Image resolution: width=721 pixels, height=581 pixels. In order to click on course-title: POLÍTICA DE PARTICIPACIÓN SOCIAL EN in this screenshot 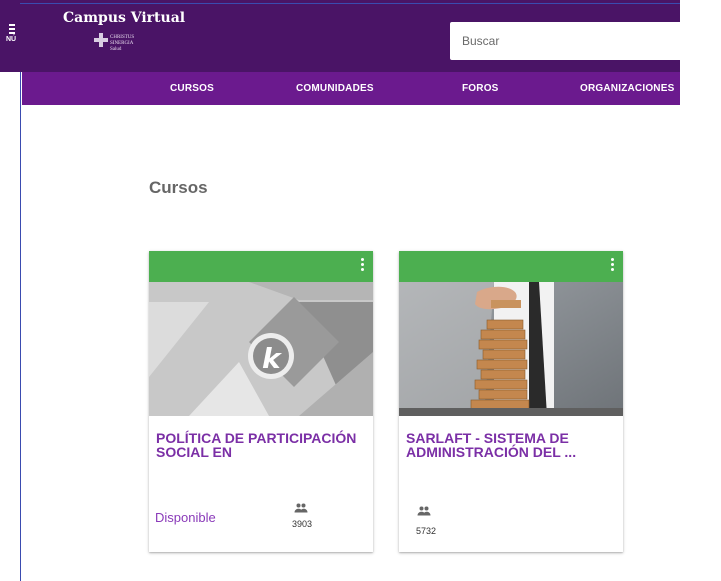, I will do `click(262, 445)`.